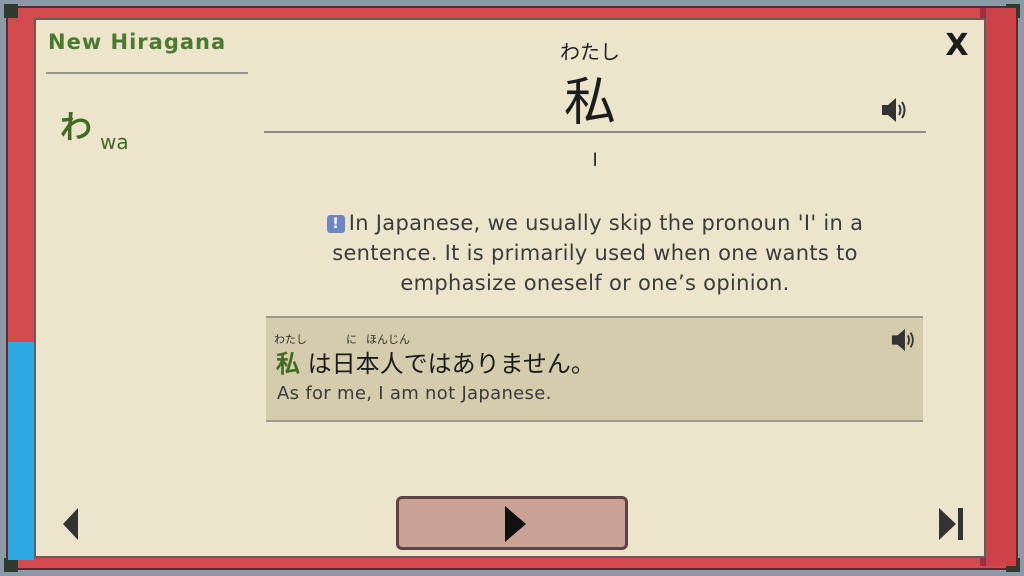  What do you see at coordinates (76, 127) in the screenshot?
I see `kana-character: わ` at bounding box center [76, 127].